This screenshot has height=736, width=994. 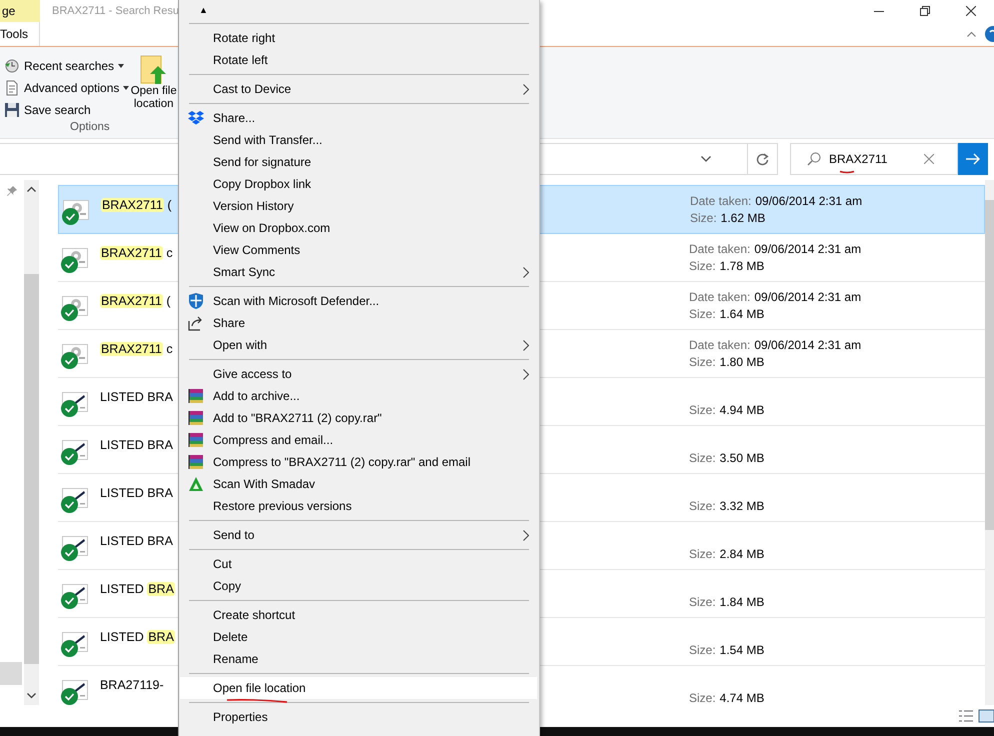 I want to click on file-name: BRA27119-, so click(x=132, y=685).